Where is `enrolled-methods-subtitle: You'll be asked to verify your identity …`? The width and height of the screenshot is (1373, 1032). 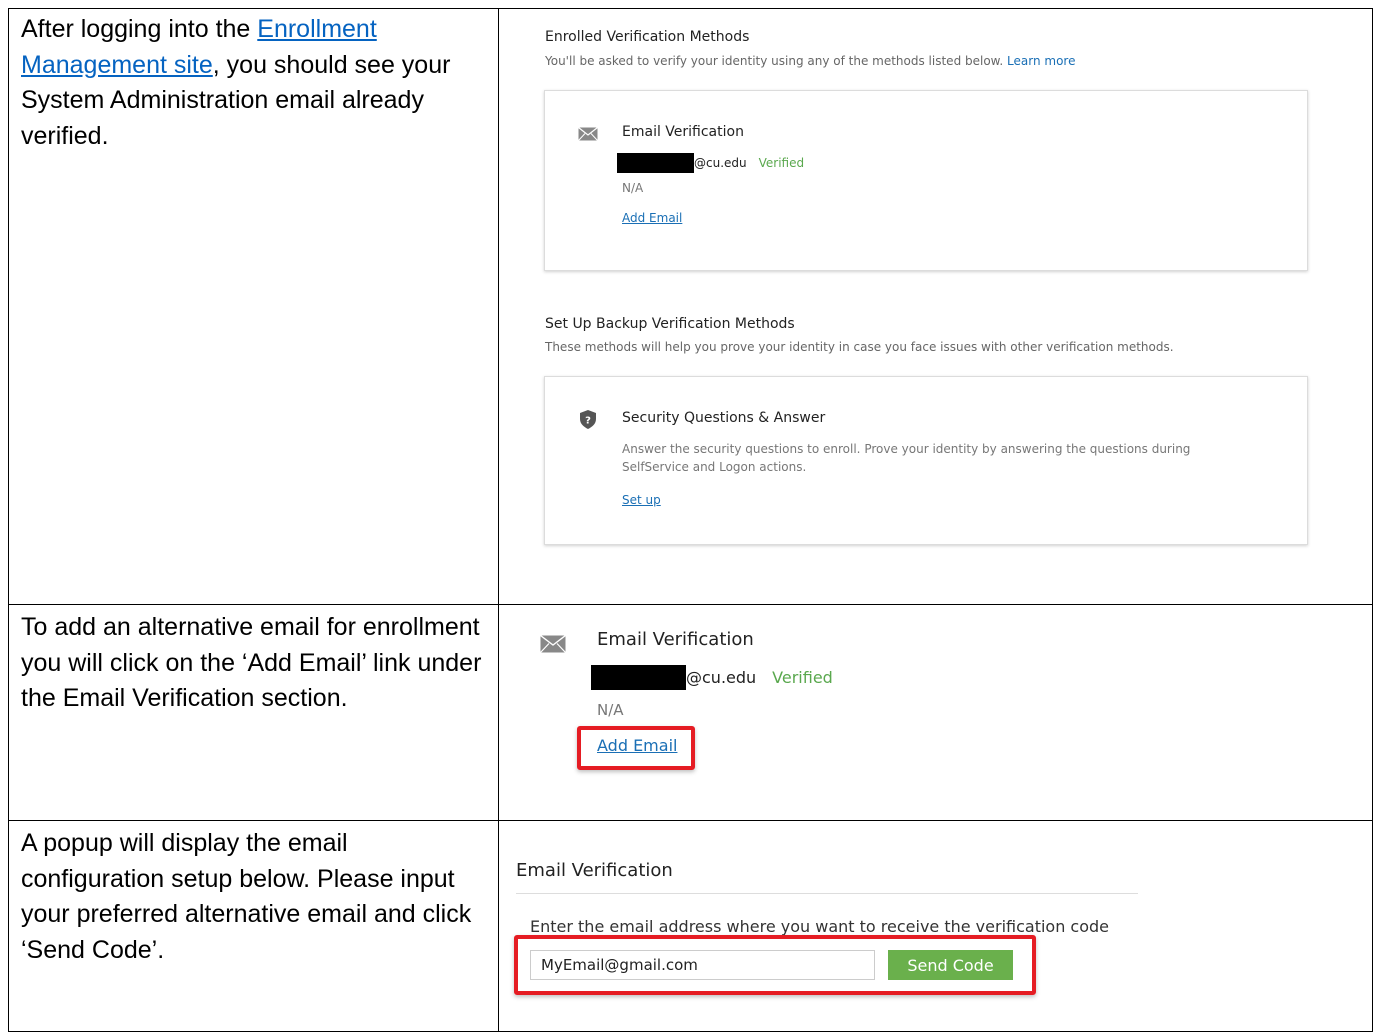 enrolled-methods-subtitle: You'll be asked to verify your identity … is located at coordinates (810, 61).